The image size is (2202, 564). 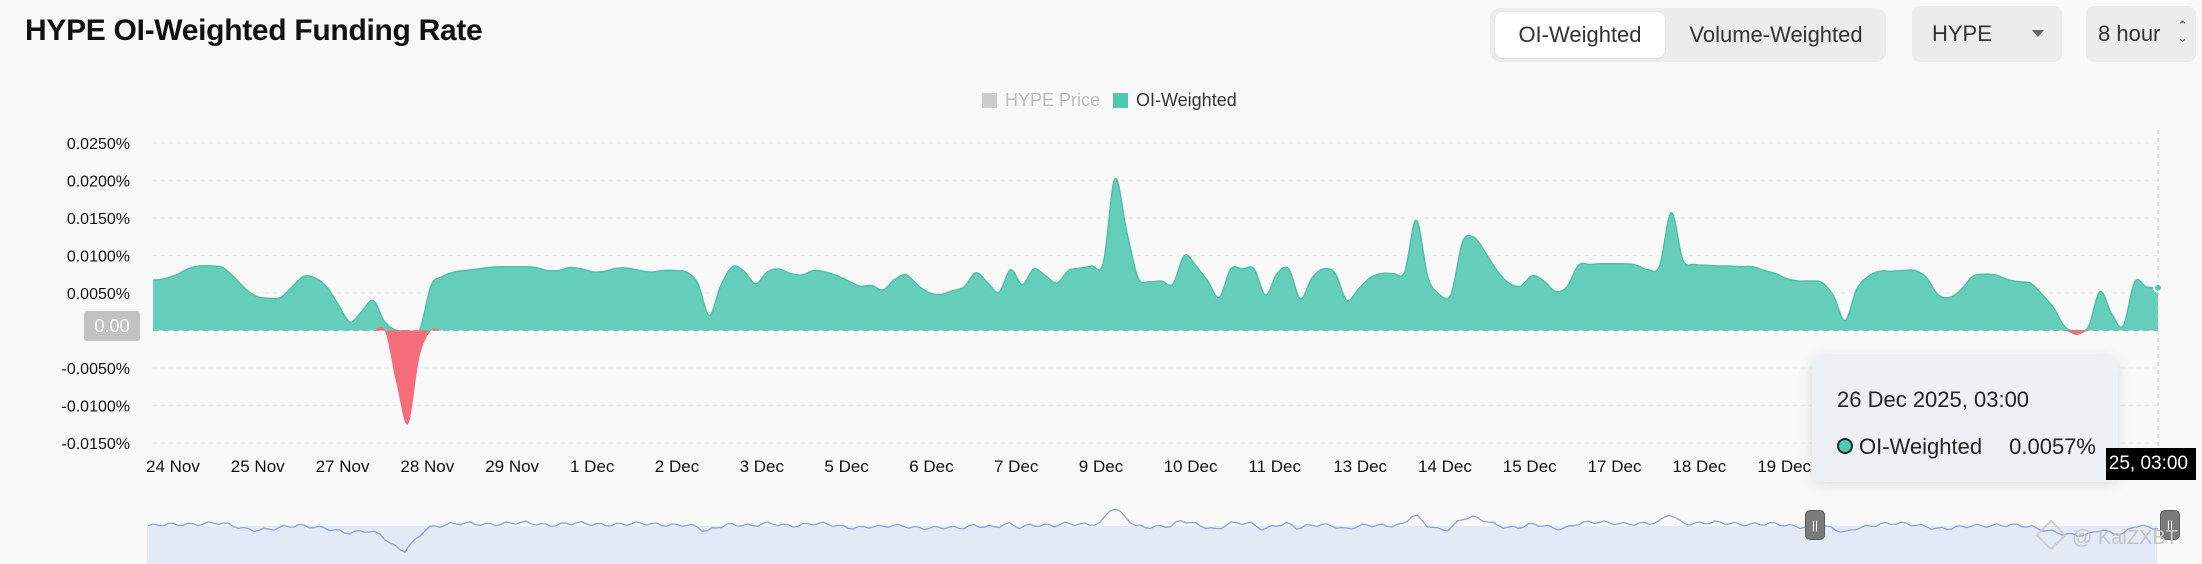 What do you see at coordinates (1101, 466) in the screenshot?
I see `x-tick-label: 9 Dec` at bounding box center [1101, 466].